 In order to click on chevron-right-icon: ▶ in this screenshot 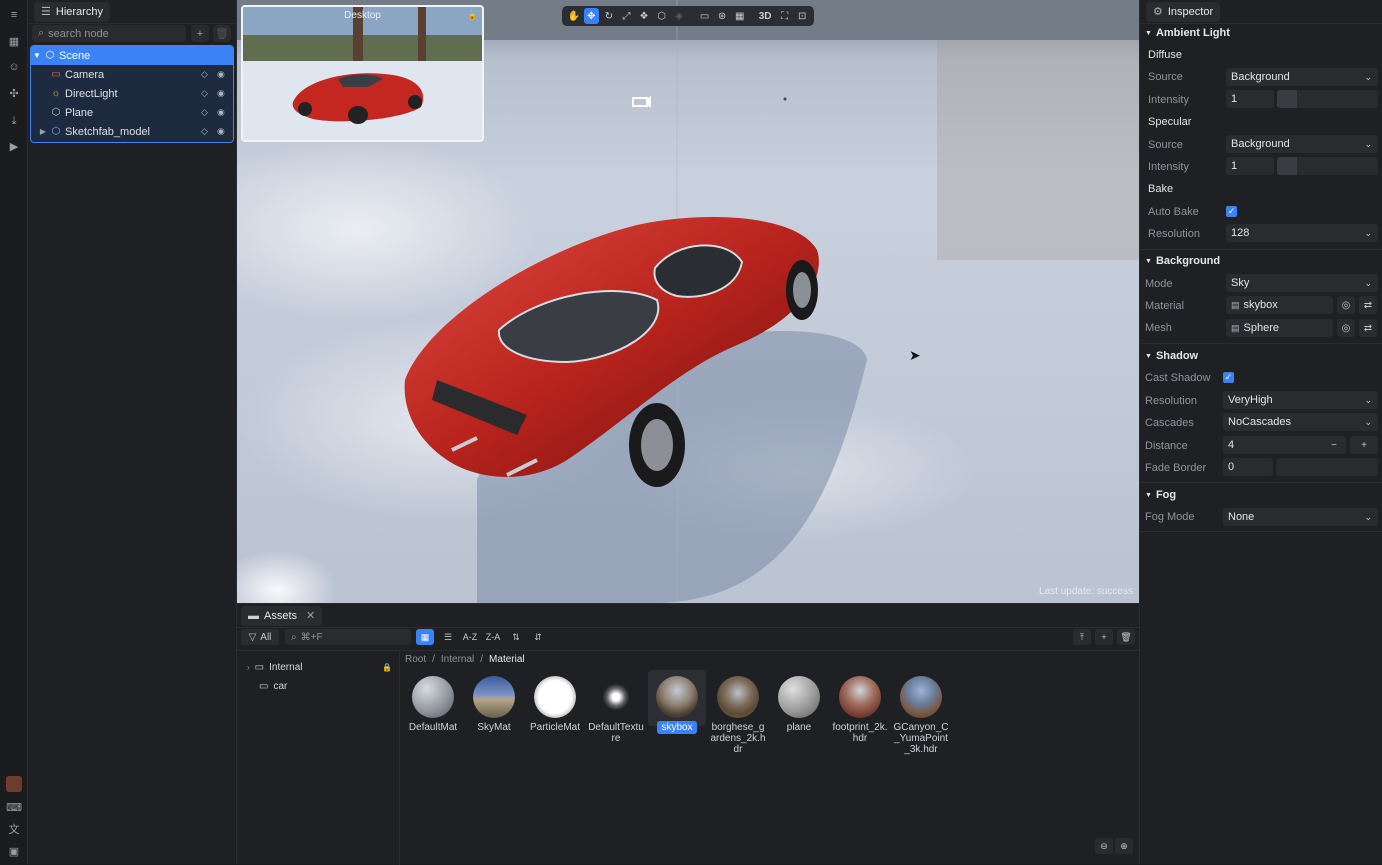, I will do `click(43, 131)`.